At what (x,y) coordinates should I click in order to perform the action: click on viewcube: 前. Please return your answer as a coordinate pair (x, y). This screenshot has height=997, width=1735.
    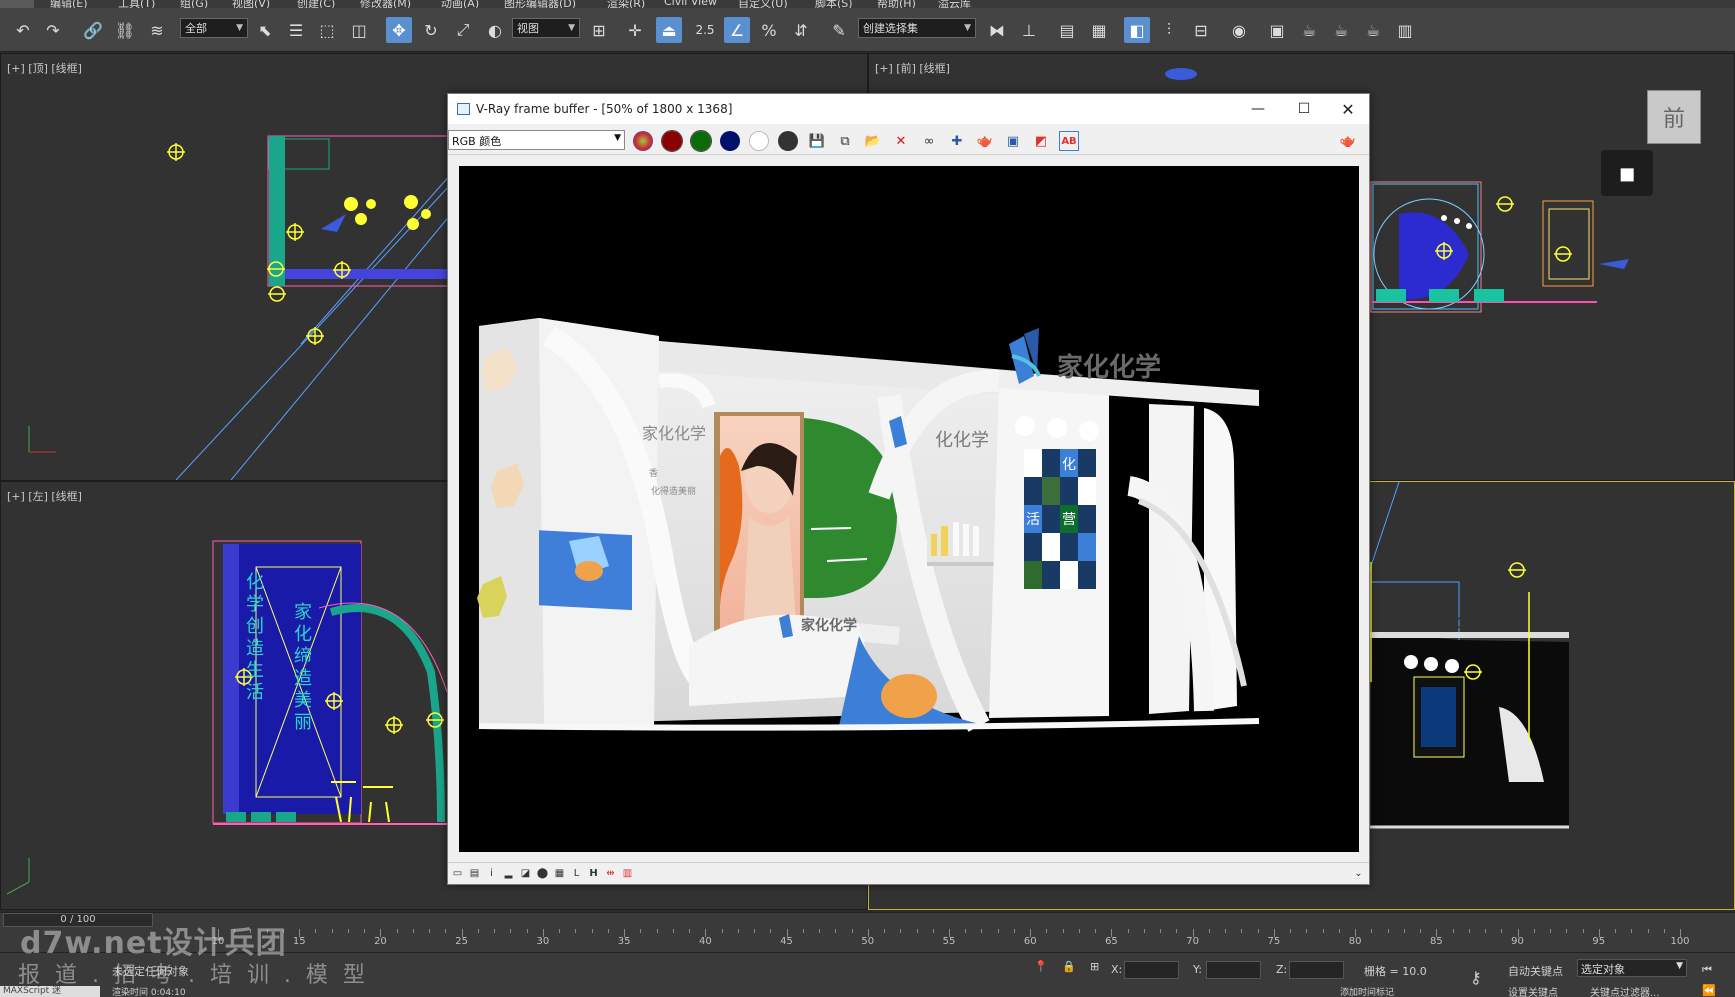
    Looking at the image, I should click on (1674, 117).